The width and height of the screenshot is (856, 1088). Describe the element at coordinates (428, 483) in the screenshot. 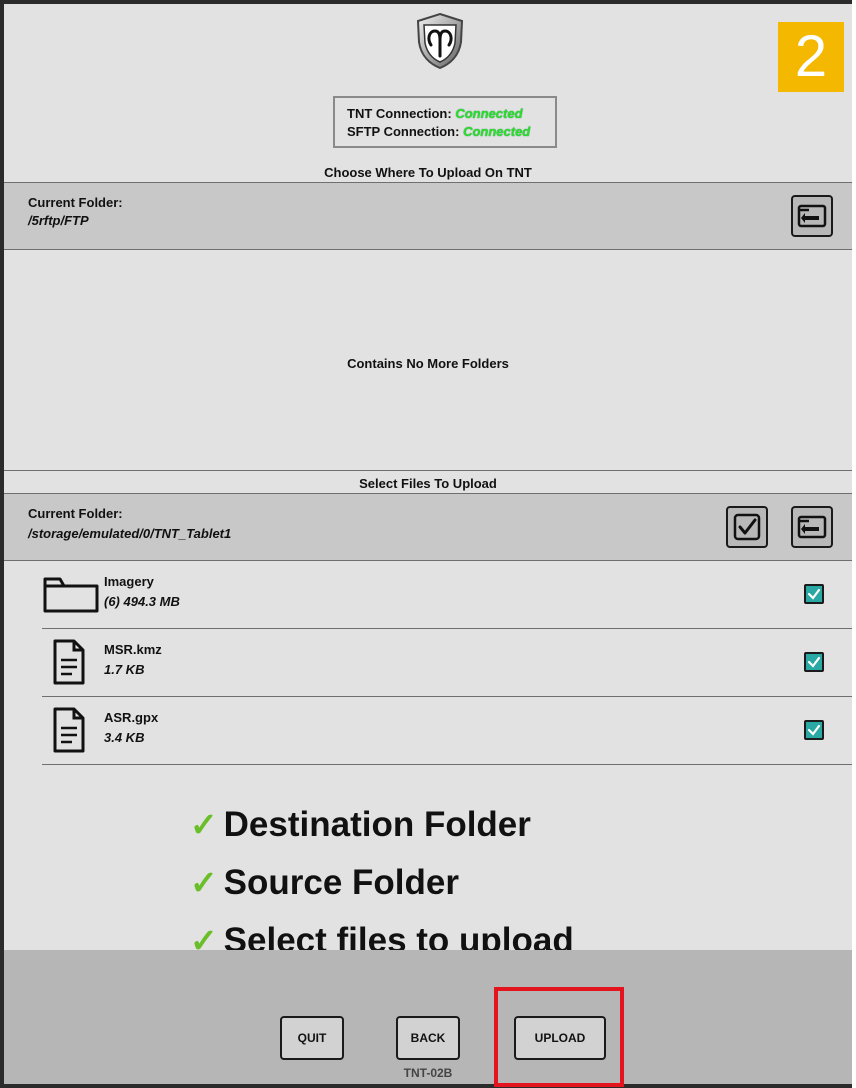

I see `source-section-title: Select Files To Upload` at that location.